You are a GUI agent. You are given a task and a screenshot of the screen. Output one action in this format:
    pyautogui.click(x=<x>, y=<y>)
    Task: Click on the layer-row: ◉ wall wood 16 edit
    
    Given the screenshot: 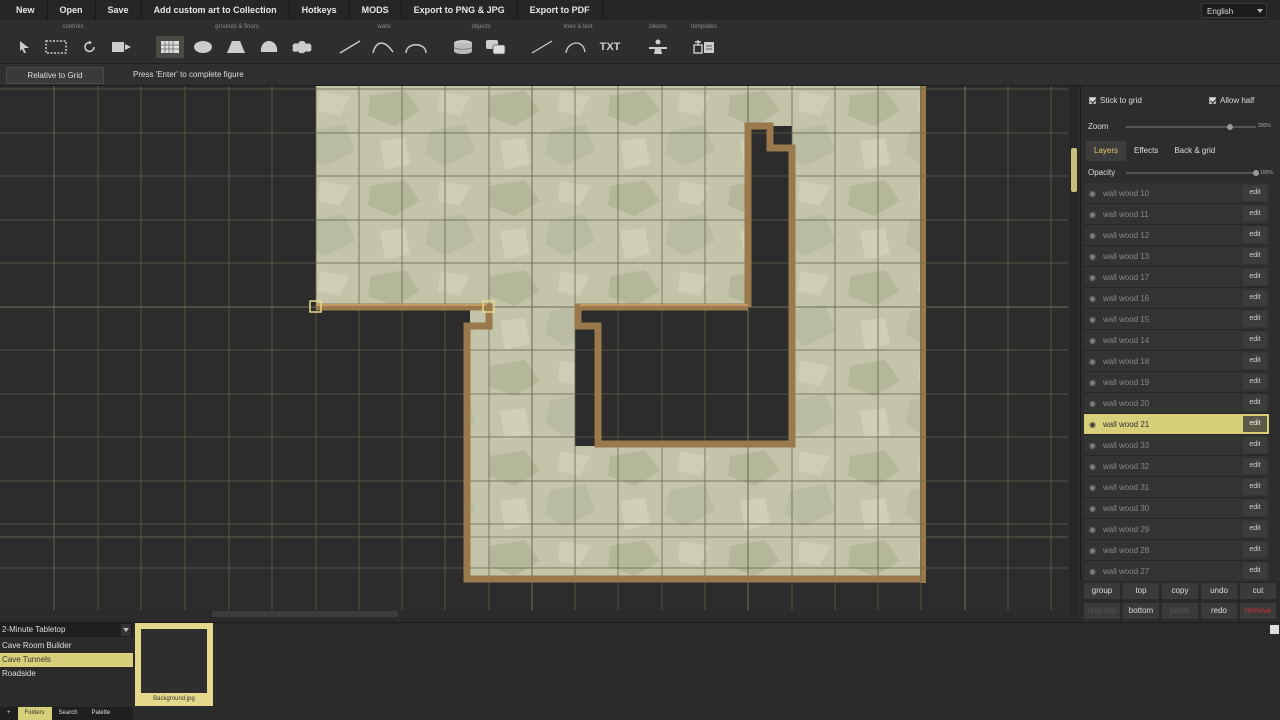 What is the action you would take?
    pyautogui.click(x=1176, y=298)
    